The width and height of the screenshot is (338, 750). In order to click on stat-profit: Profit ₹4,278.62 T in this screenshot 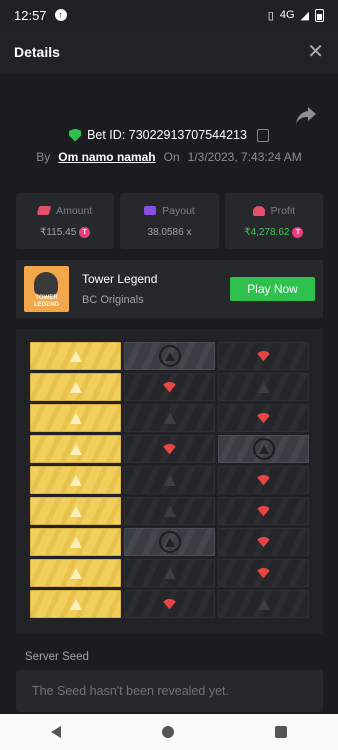, I will do `click(273, 221)`.